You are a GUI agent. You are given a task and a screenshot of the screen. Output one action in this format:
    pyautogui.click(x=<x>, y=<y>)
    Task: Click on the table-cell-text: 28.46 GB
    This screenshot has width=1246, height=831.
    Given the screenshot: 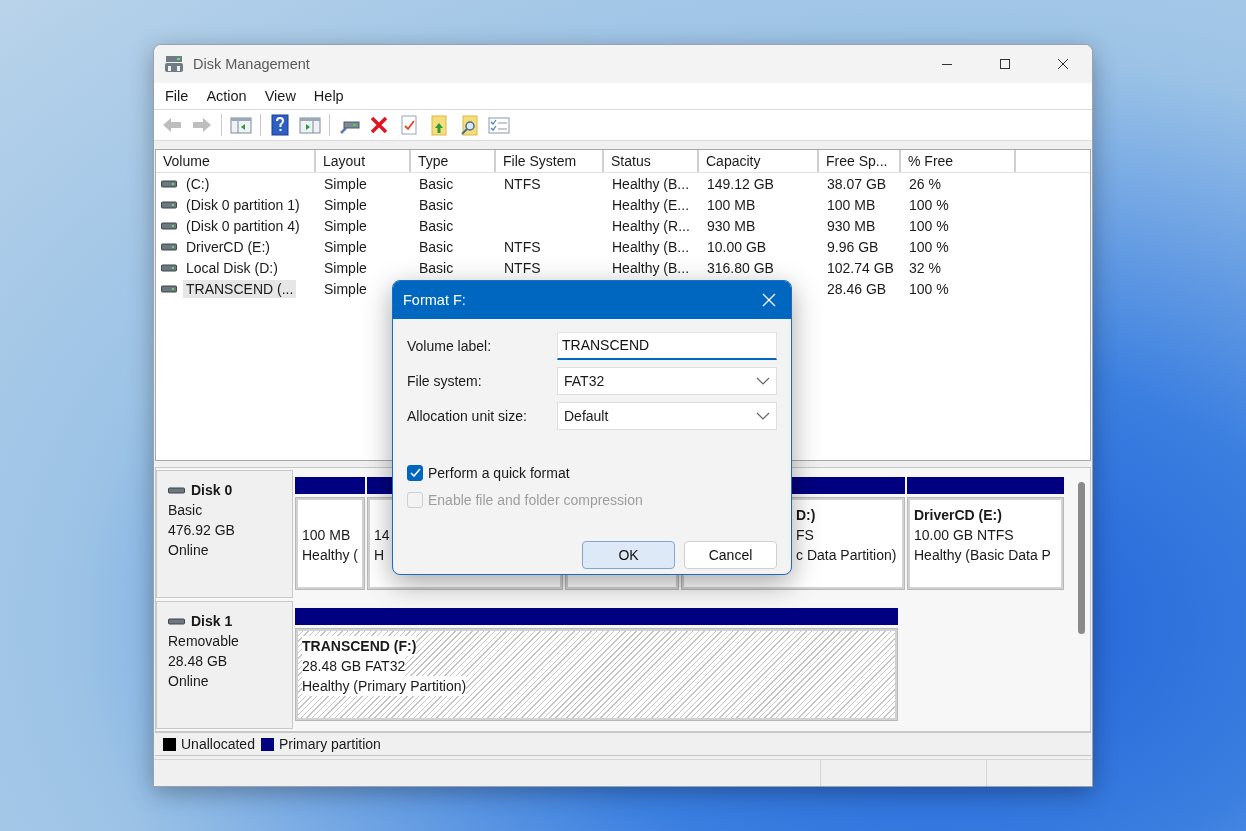 What is the action you would take?
    pyautogui.click(x=857, y=288)
    